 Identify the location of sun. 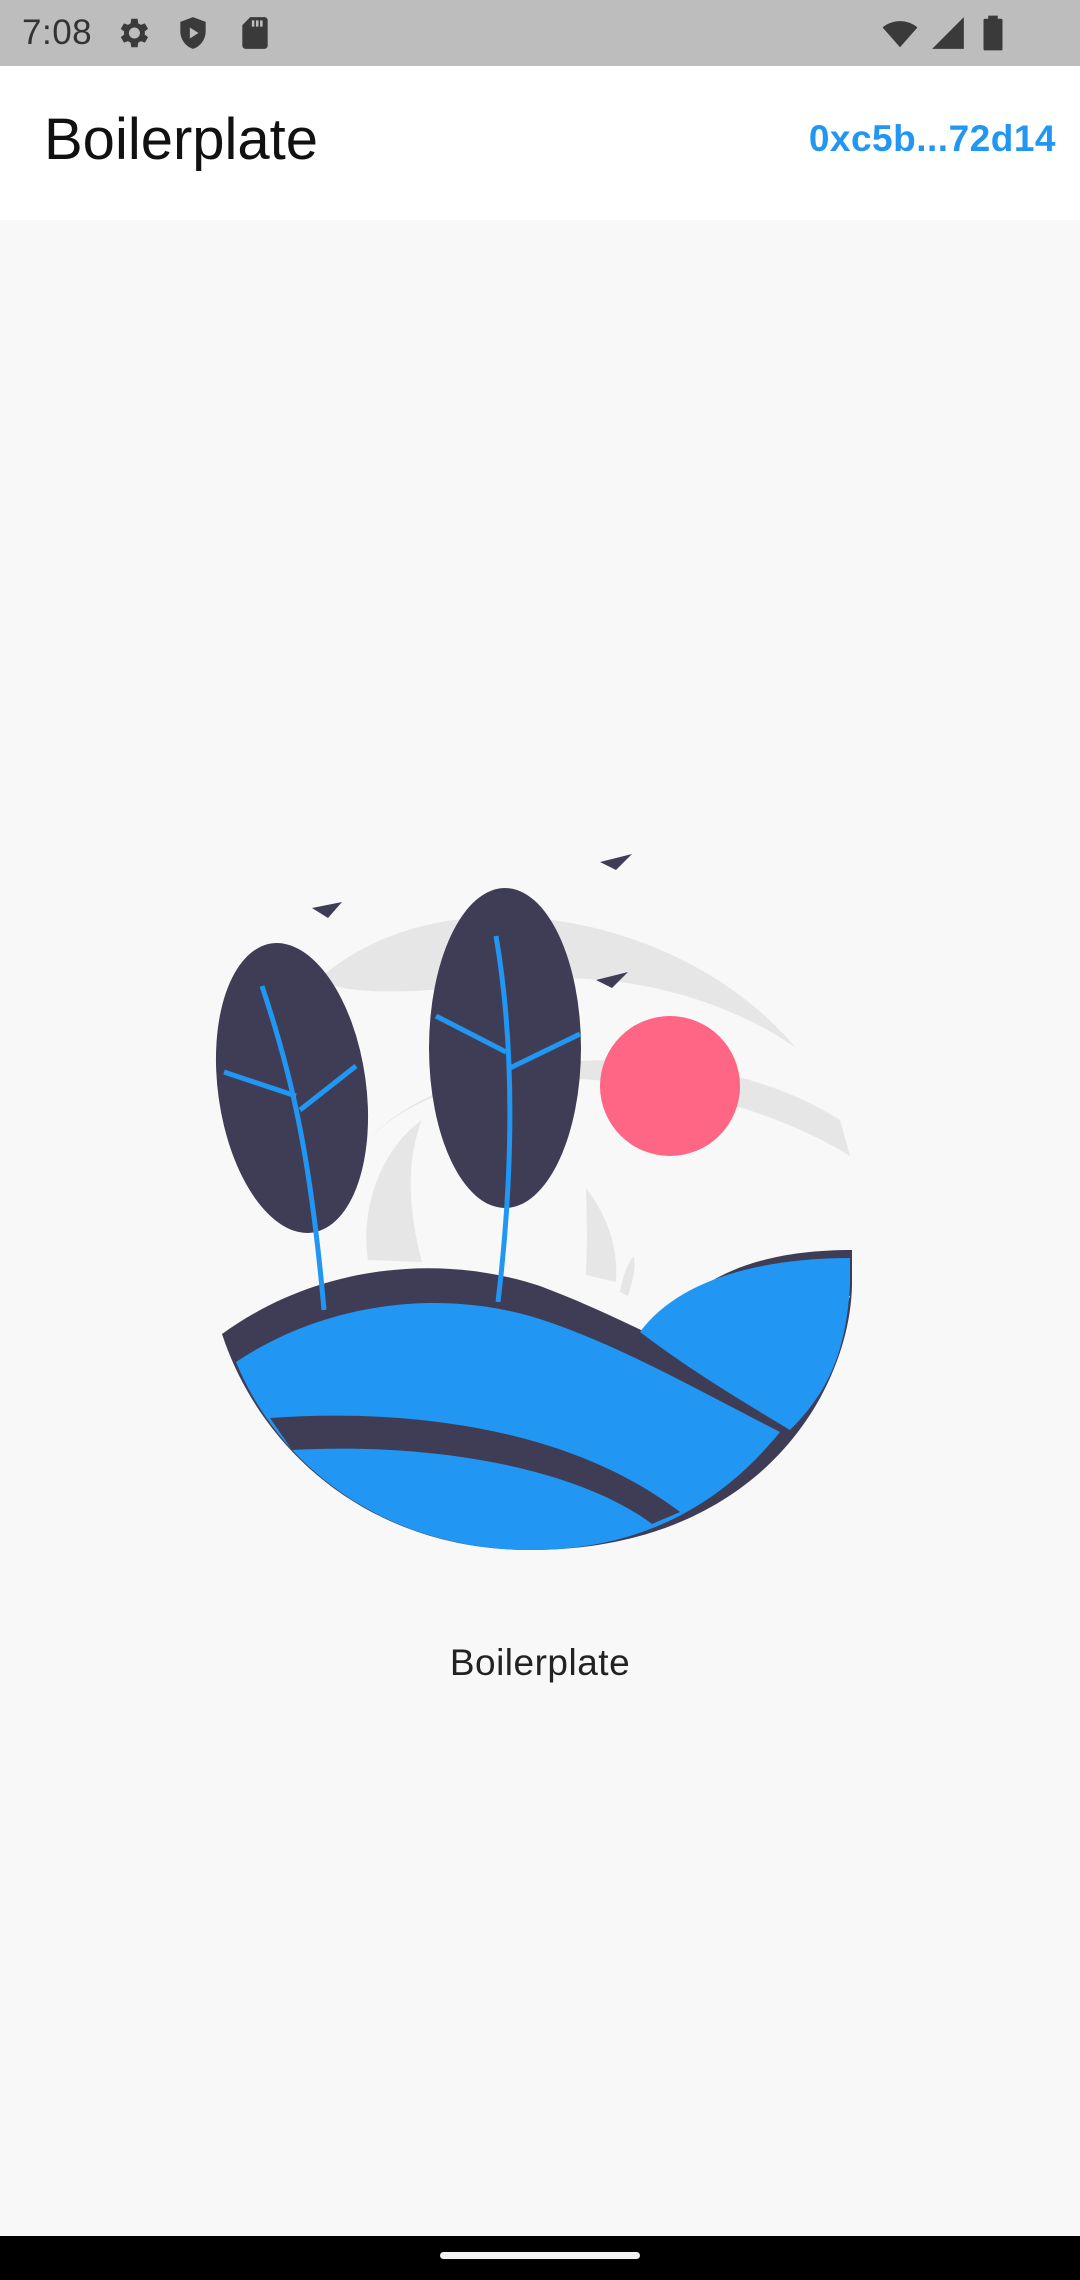
(670, 1086).